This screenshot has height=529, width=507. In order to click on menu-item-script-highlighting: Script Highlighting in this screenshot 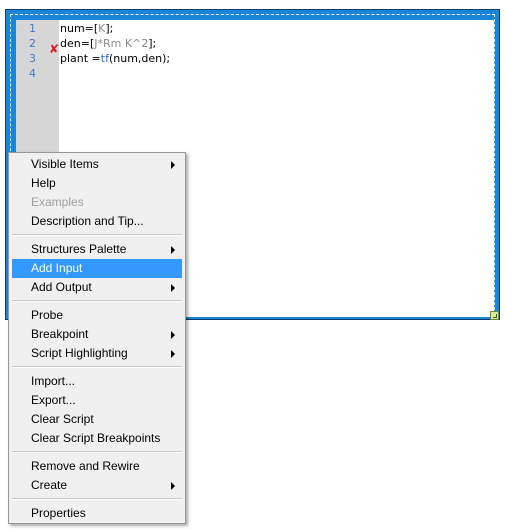, I will do `click(97, 353)`.